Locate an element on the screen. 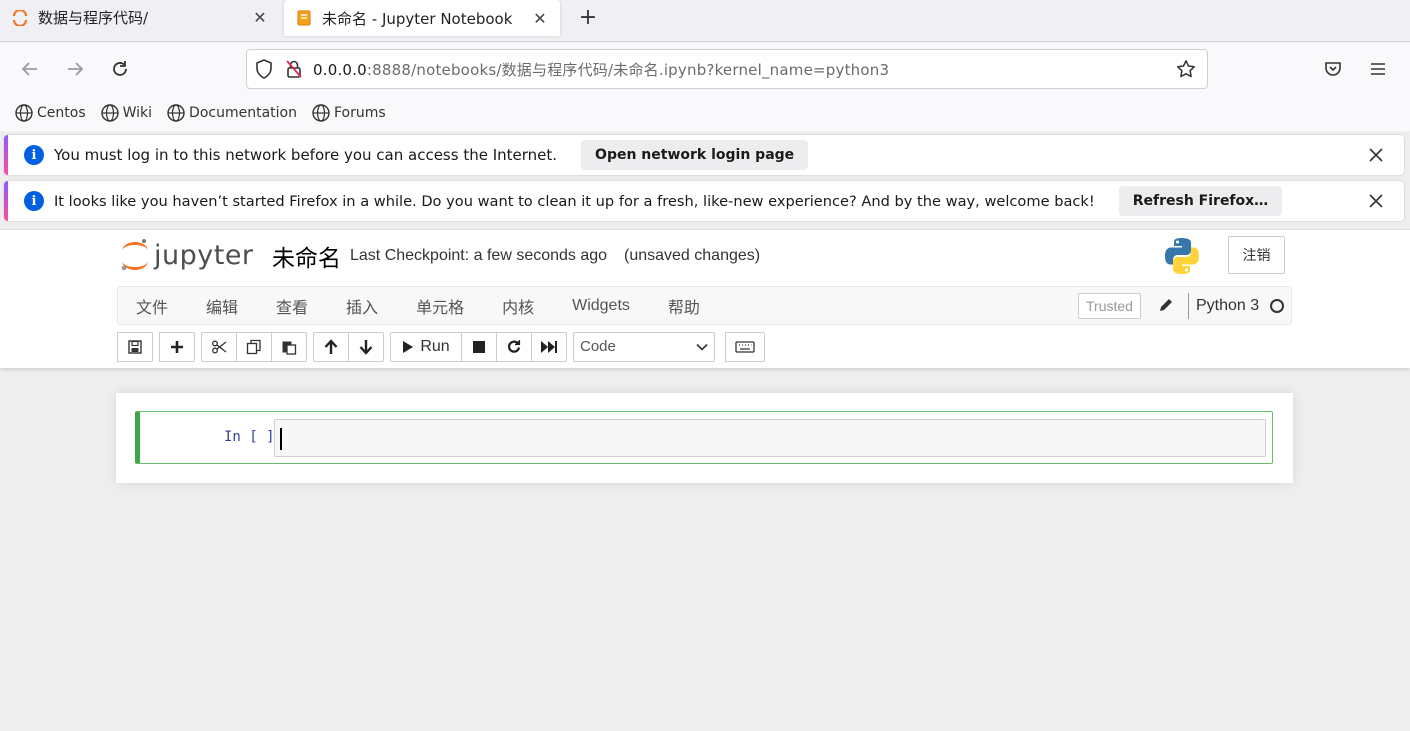 The image size is (1410, 731). jupyter-logo: jupyter is located at coordinates (187, 255).